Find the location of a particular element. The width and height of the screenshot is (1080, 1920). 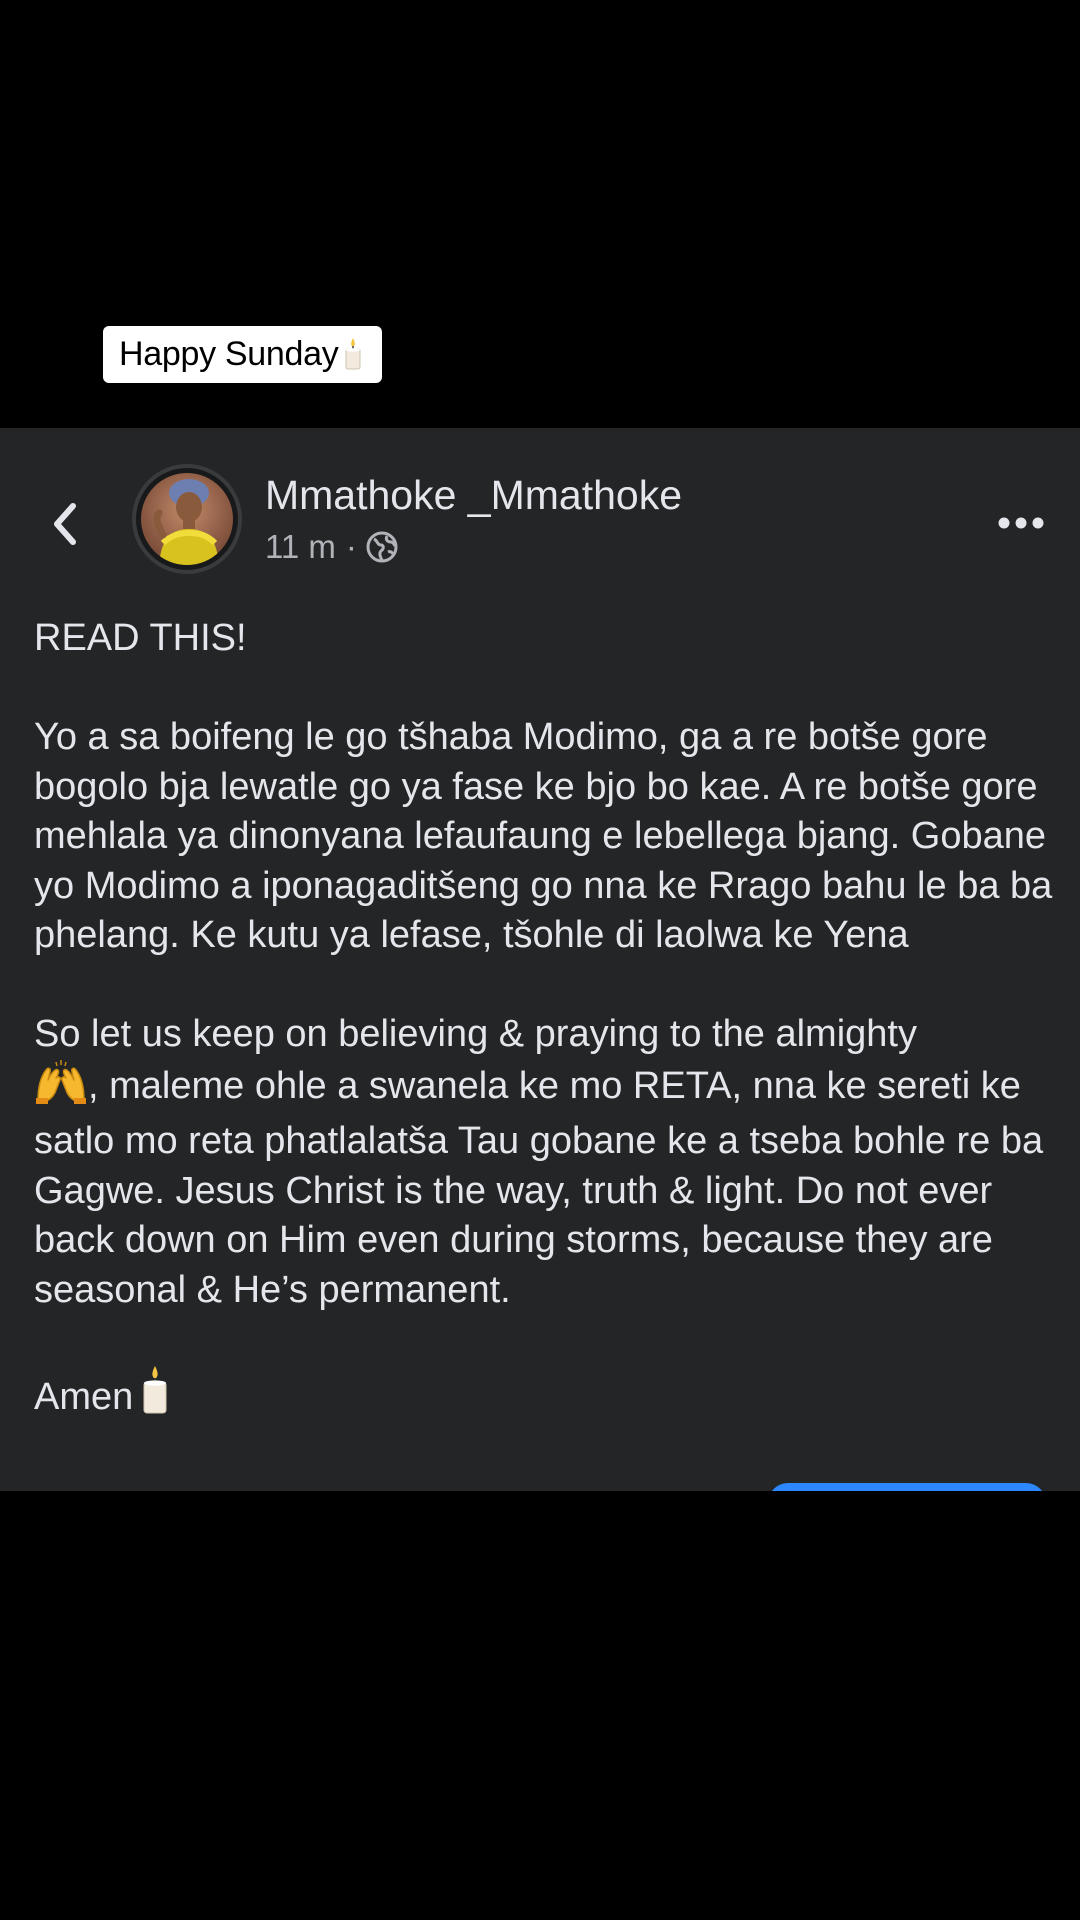

action-button is located at coordinates (907, 1487).